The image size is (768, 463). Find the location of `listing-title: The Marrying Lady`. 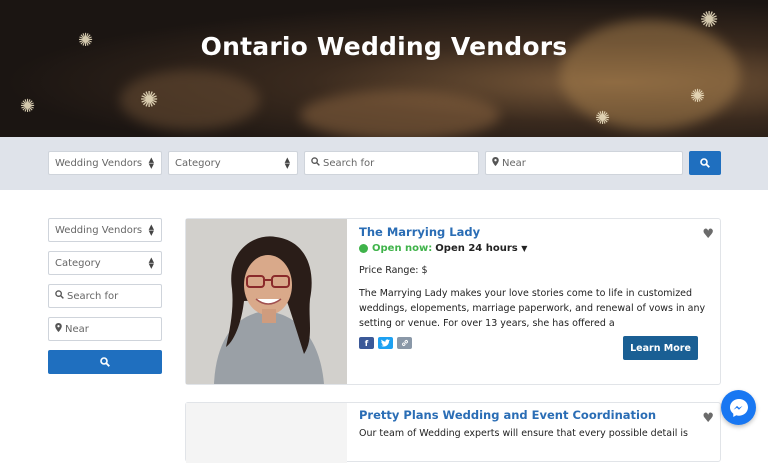

listing-title: The Marrying Lady is located at coordinates (419, 232).